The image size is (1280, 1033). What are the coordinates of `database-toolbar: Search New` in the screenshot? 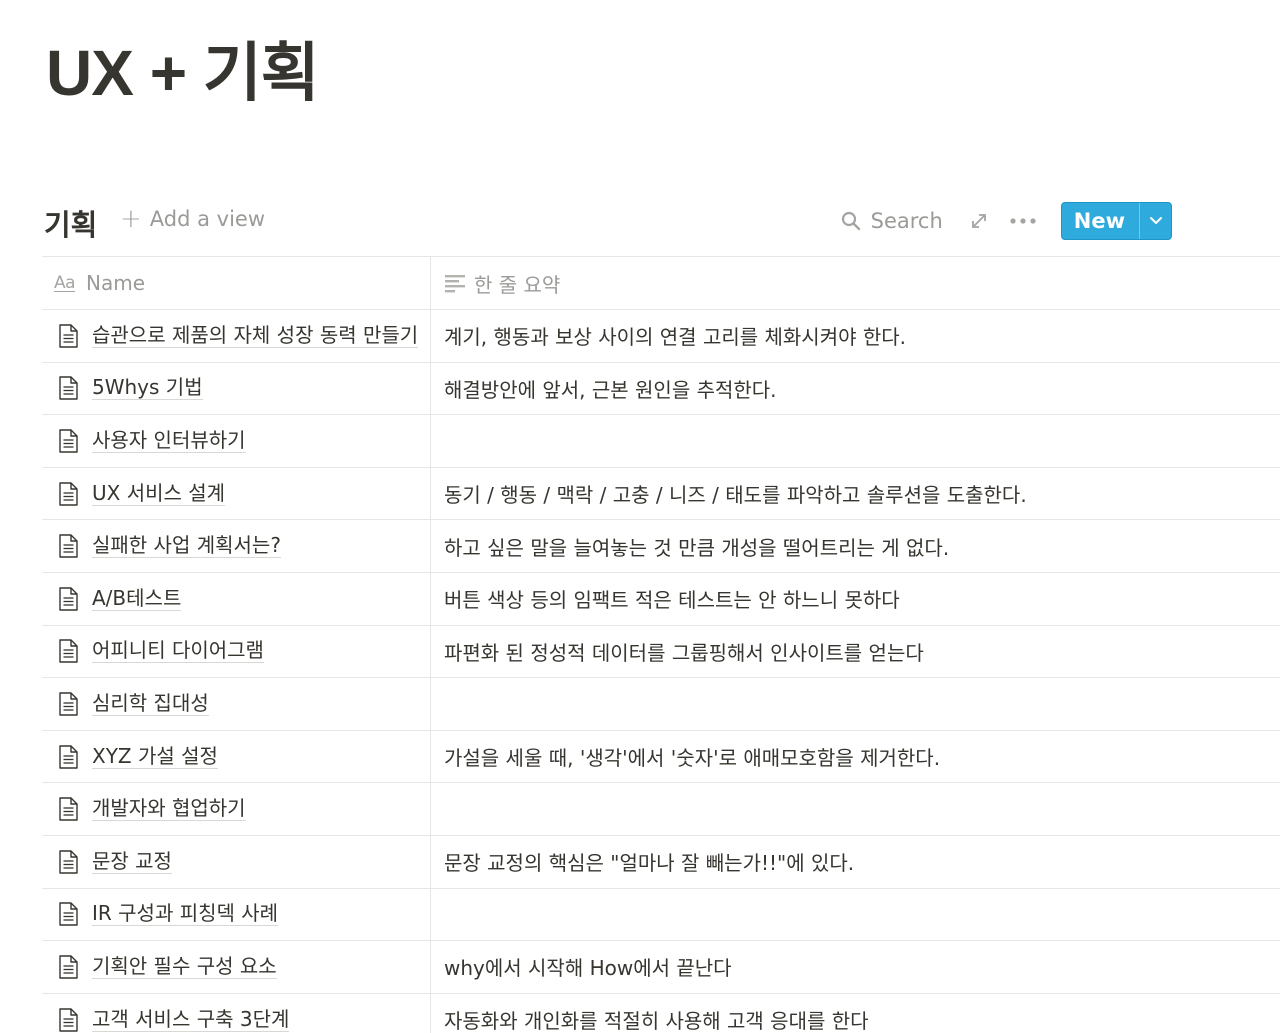 It's located at (1006, 221).